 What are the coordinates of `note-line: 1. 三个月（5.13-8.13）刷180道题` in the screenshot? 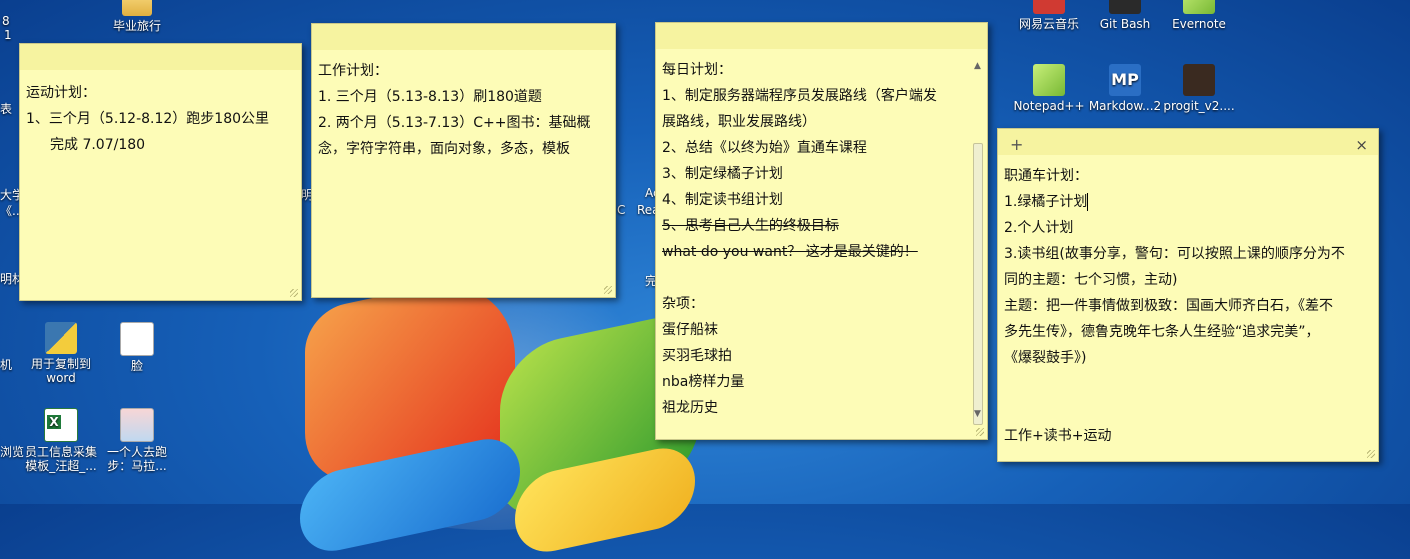 It's located at (430, 97).